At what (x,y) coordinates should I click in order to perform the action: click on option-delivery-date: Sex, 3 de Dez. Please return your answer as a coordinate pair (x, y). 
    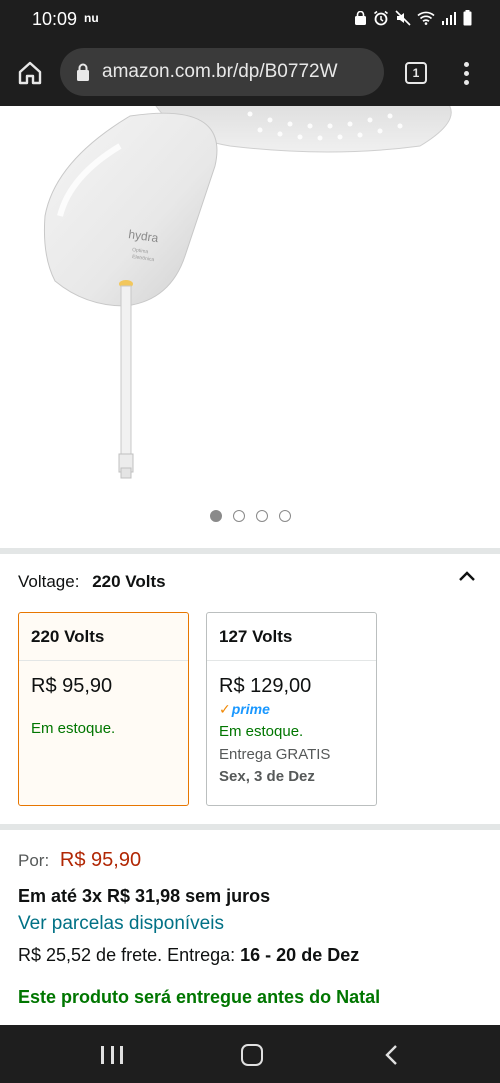
    Looking at the image, I should click on (267, 776).